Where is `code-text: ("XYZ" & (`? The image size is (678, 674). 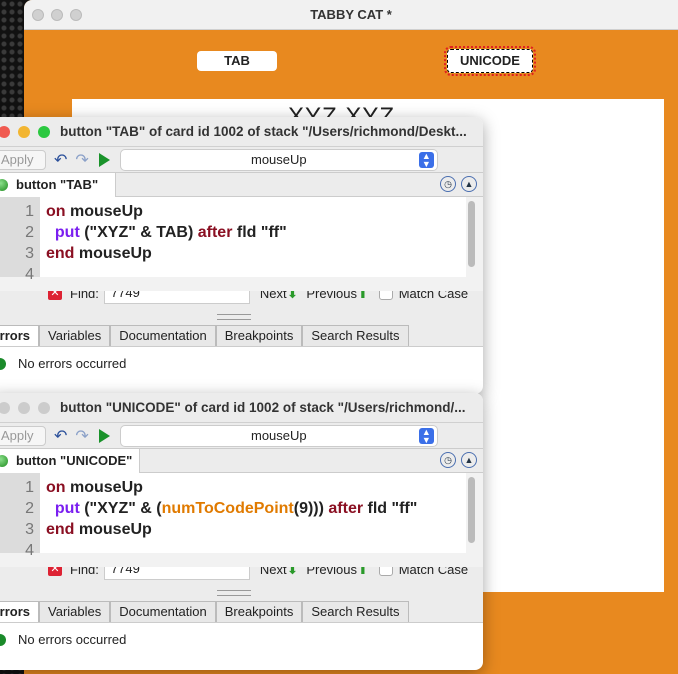 code-text: ("XYZ" & ( is located at coordinates (120, 508).